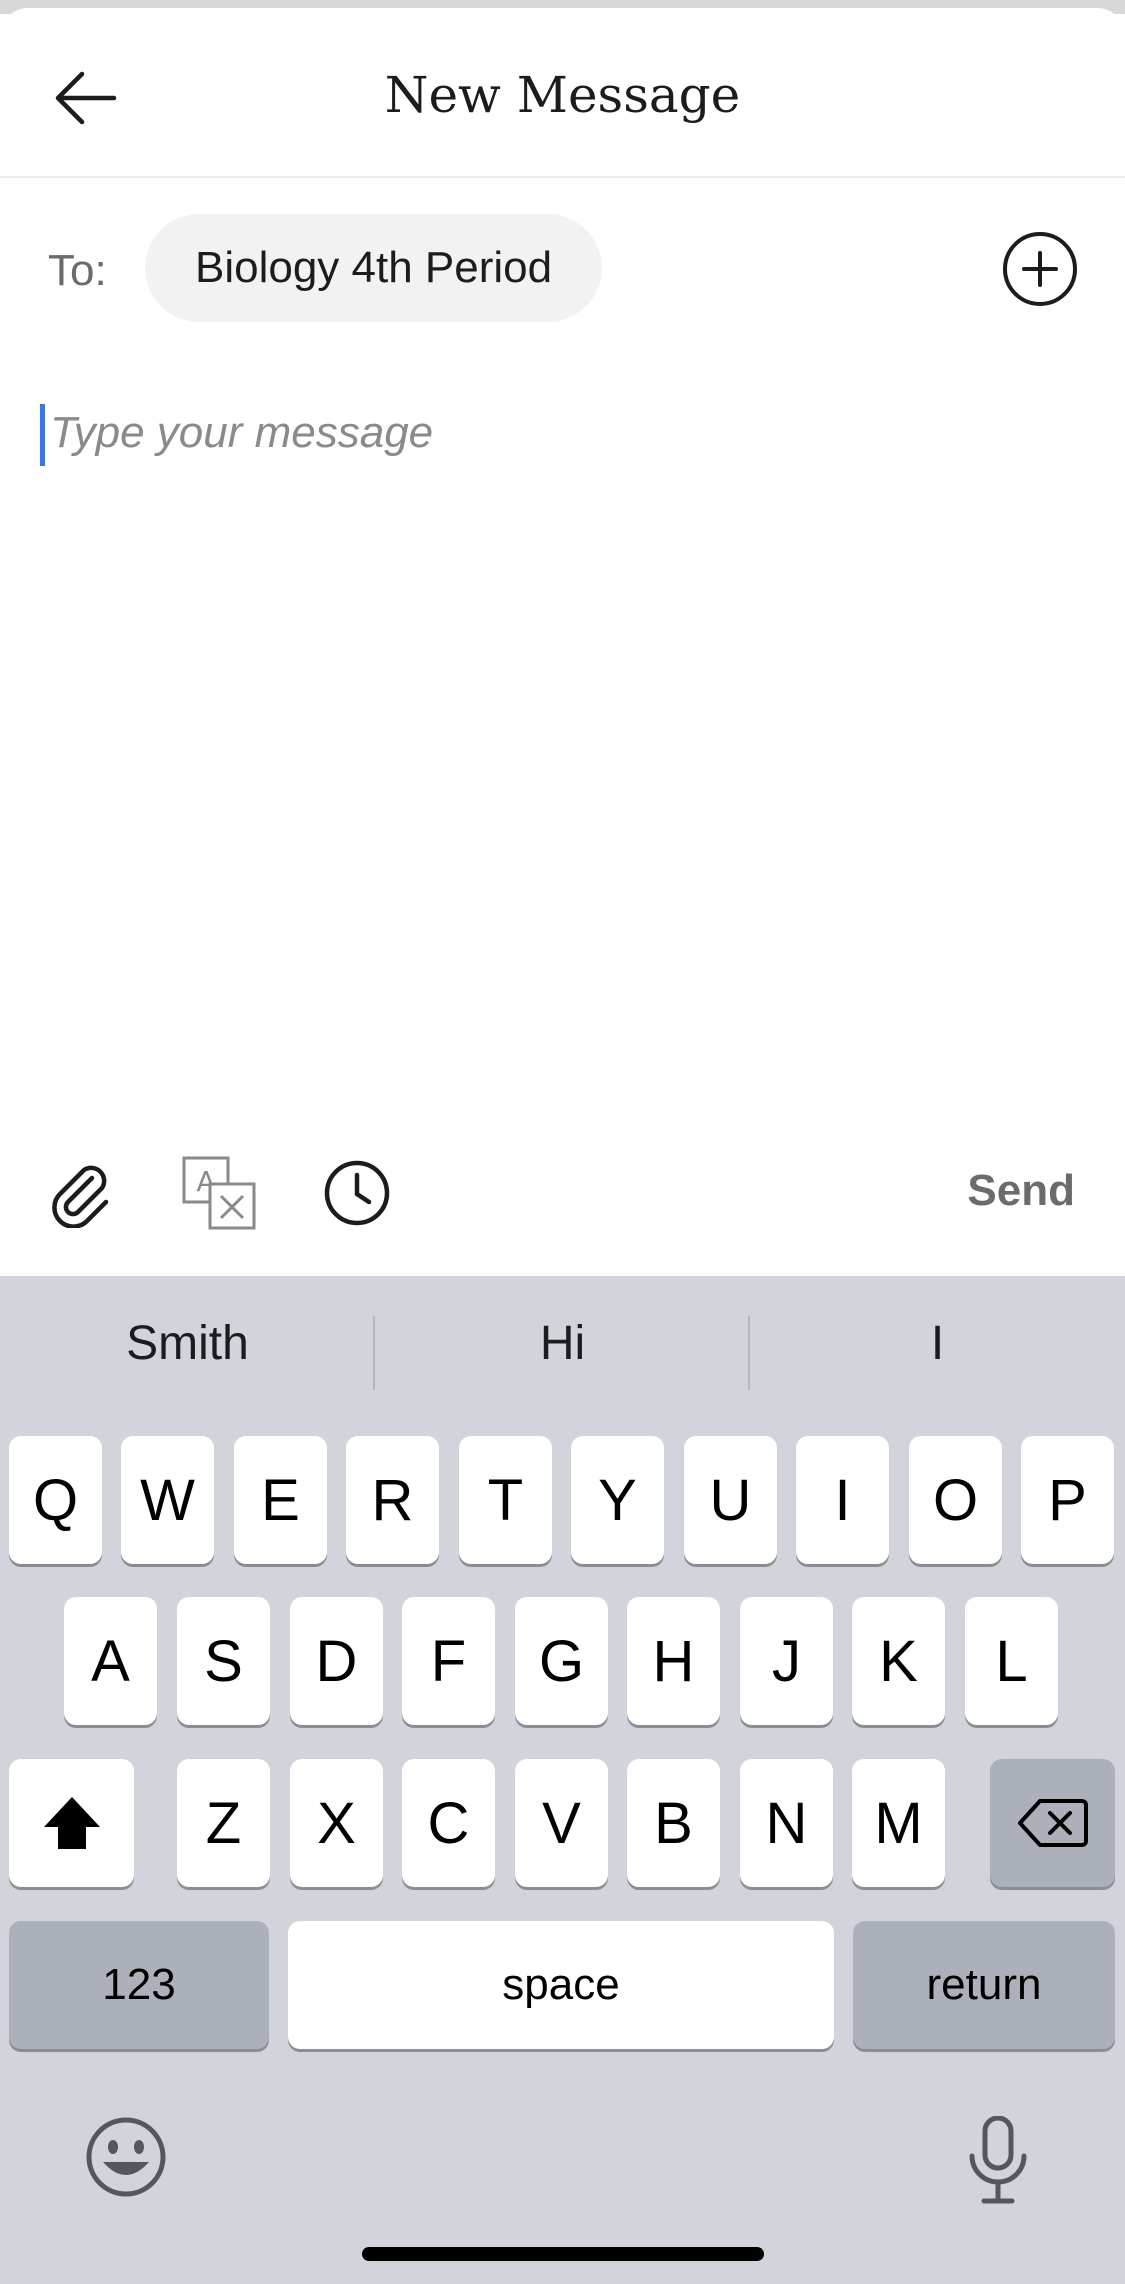 The image size is (1125, 2284). Describe the element at coordinates (223, 1661) in the screenshot. I see `key-s: S` at that location.